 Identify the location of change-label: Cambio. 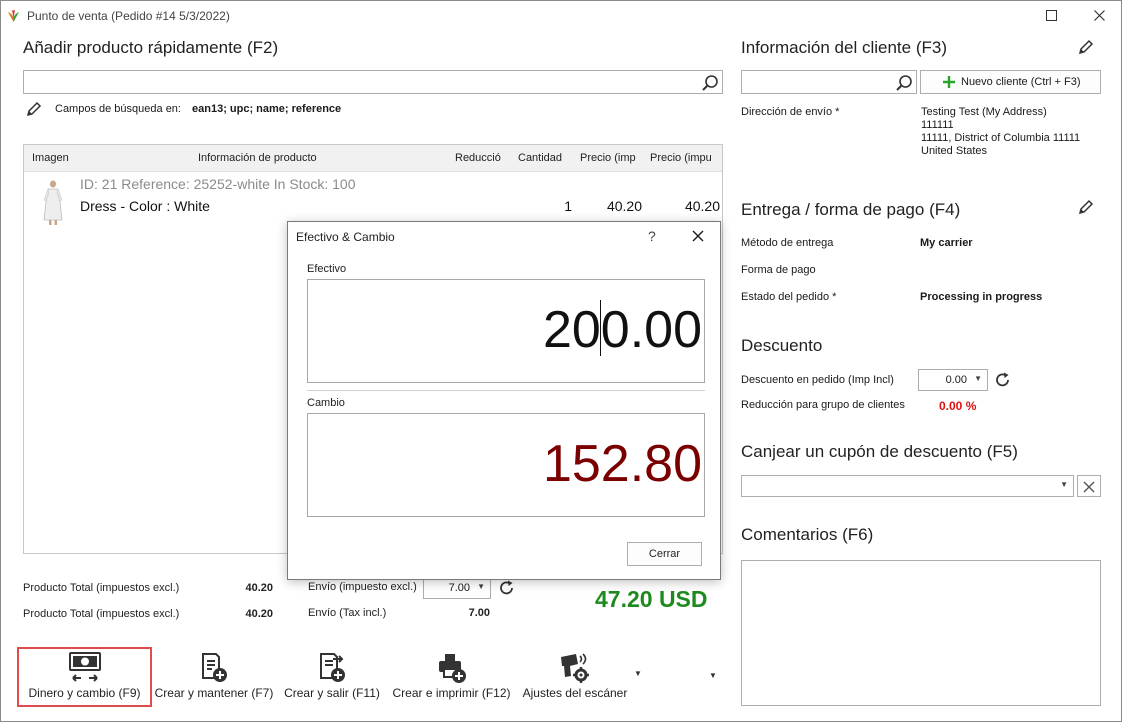
(326, 403).